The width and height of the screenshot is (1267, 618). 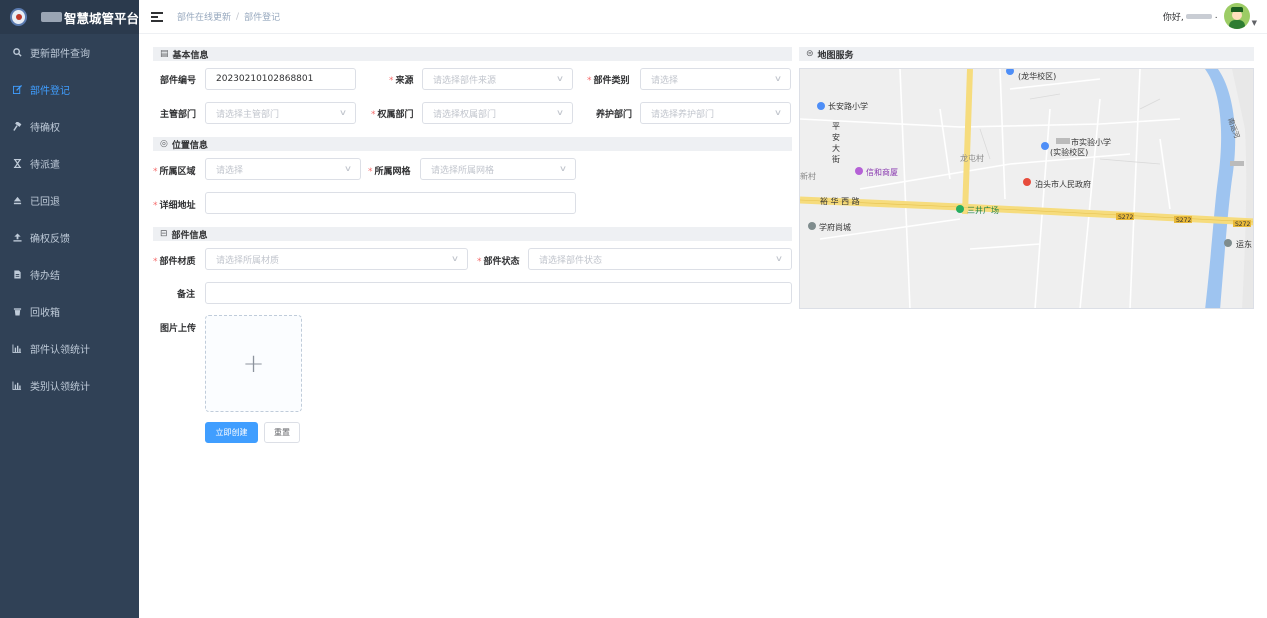 What do you see at coordinates (45, 128) in the screenshot?
I see `sidebar-item-label: 待确权` at bounding box center [45, 128].